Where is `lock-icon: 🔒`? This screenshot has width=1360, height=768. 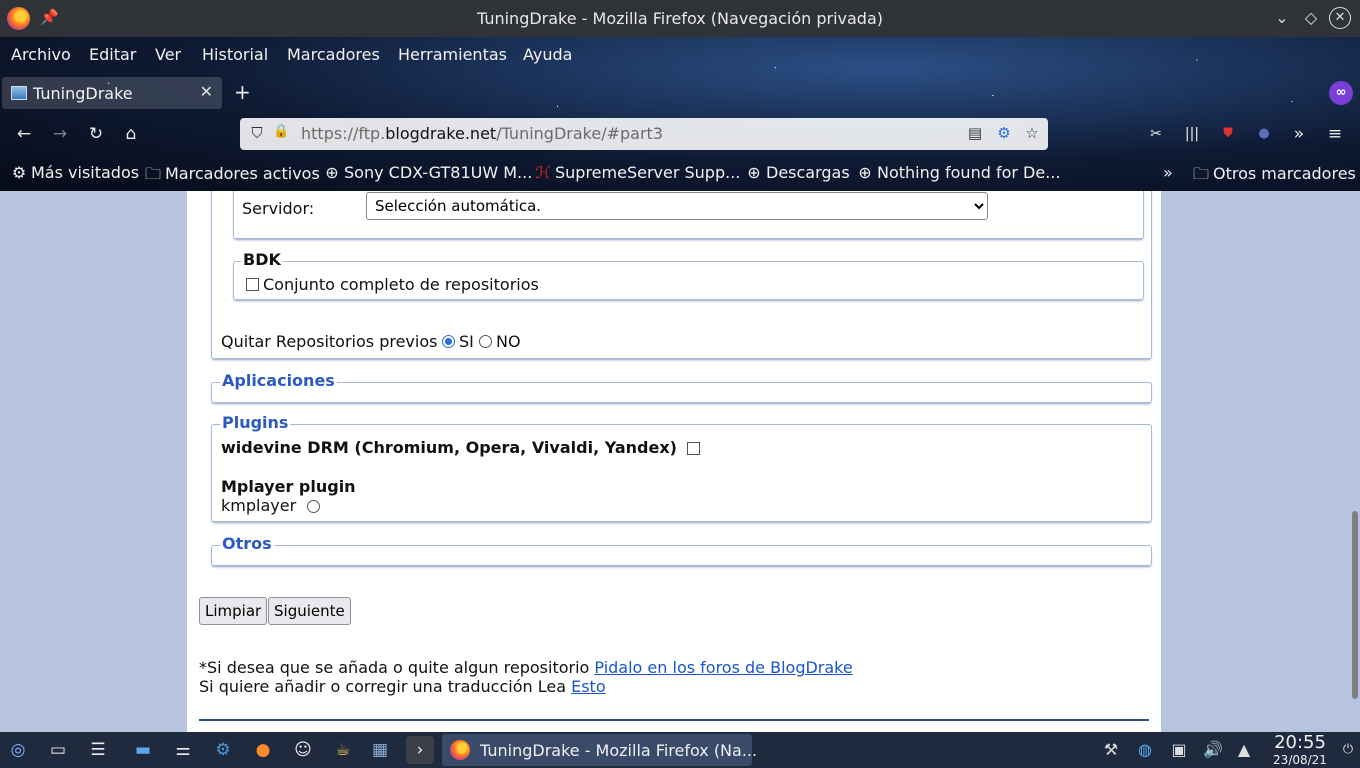 lock-icon: 🔒 is located at coordinates (281, 133).